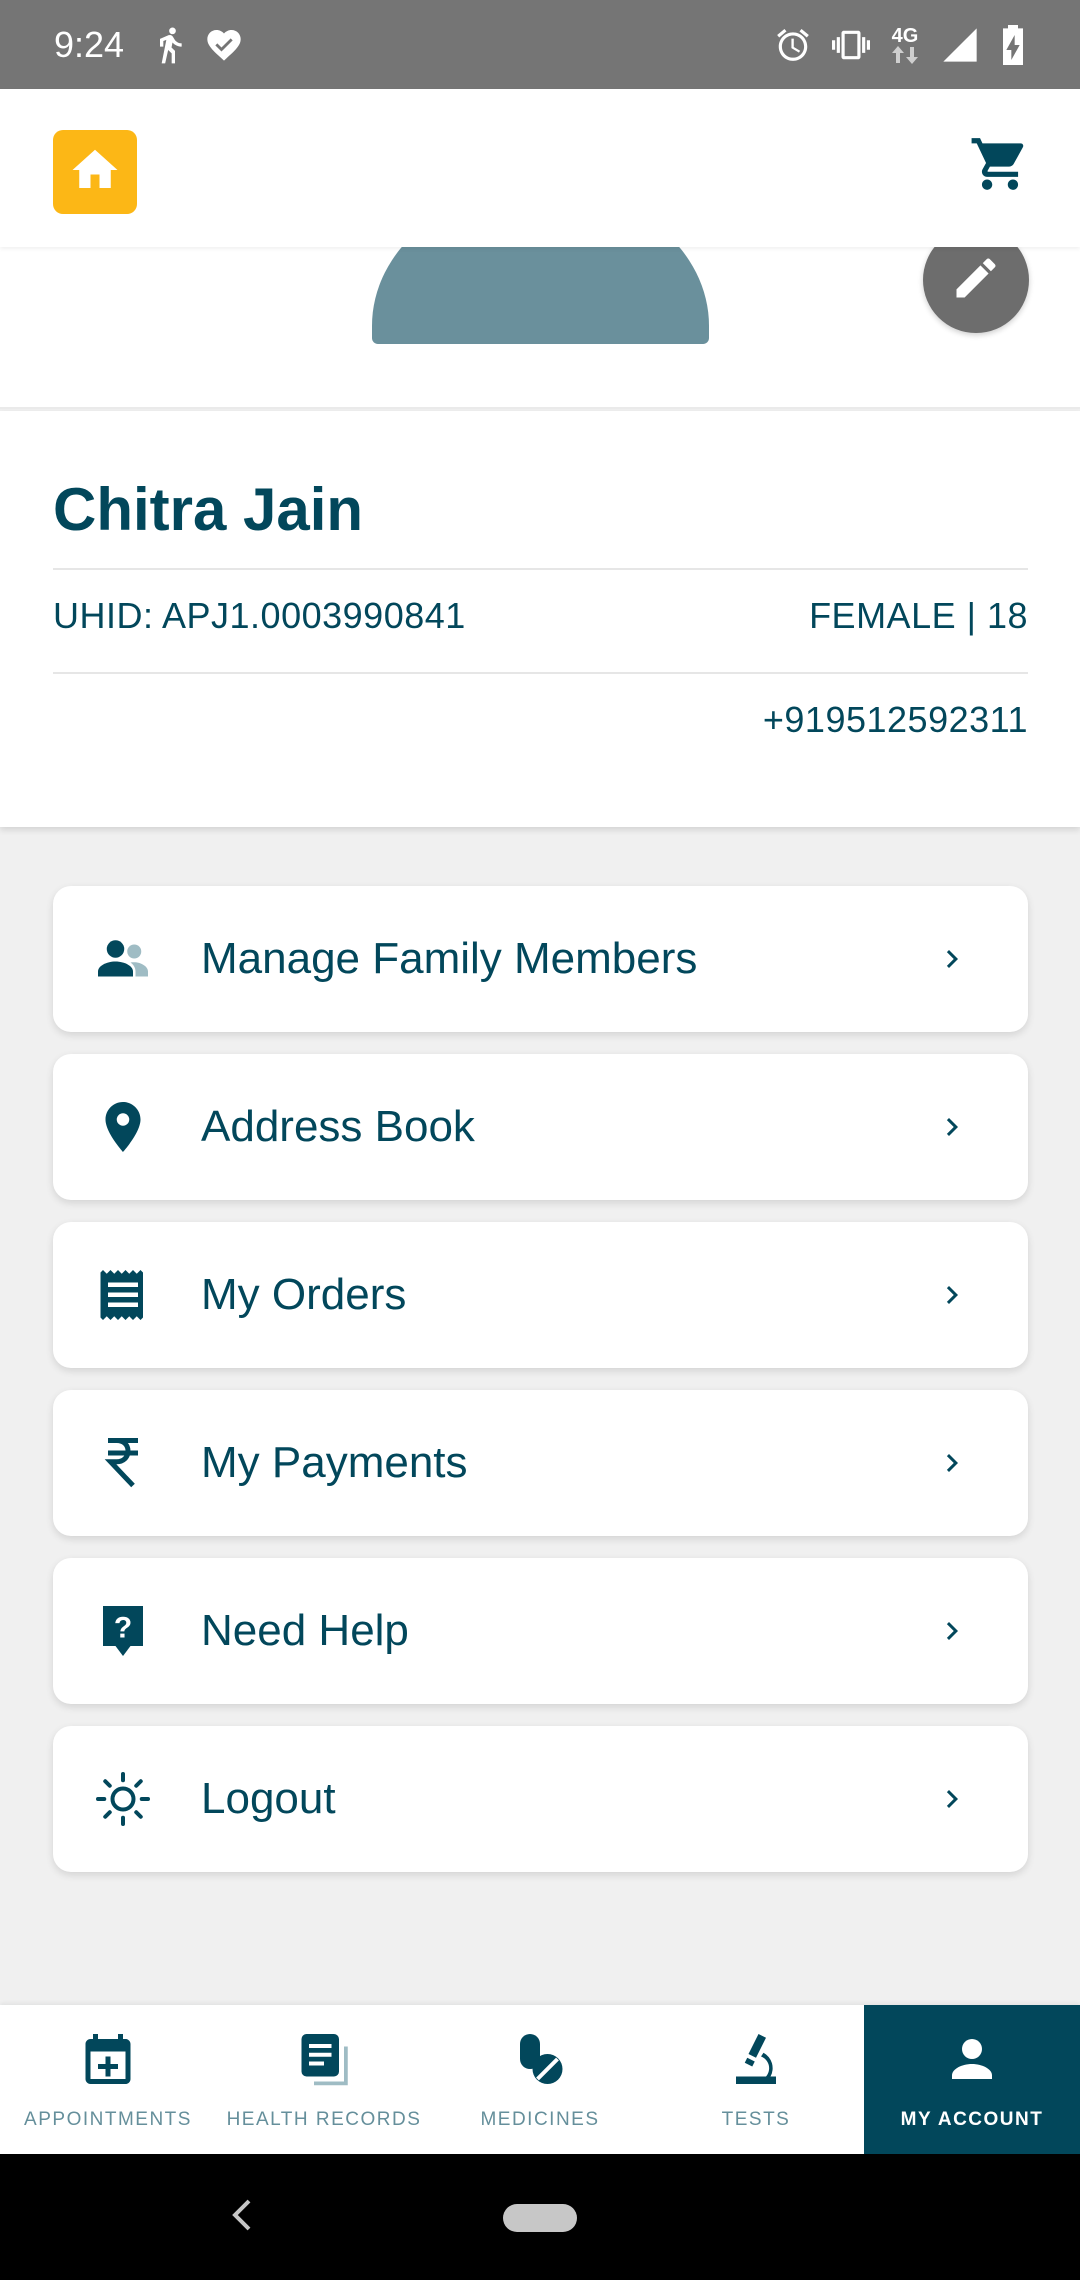 The image size is (1080, 2280). Describe the element at coordinates (851, 45) in the screenshot. I see `vibrate-icon` at that location.